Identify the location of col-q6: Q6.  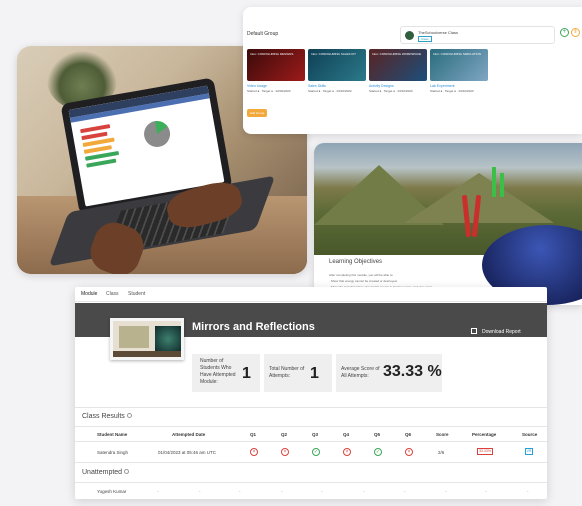
(408, 434).